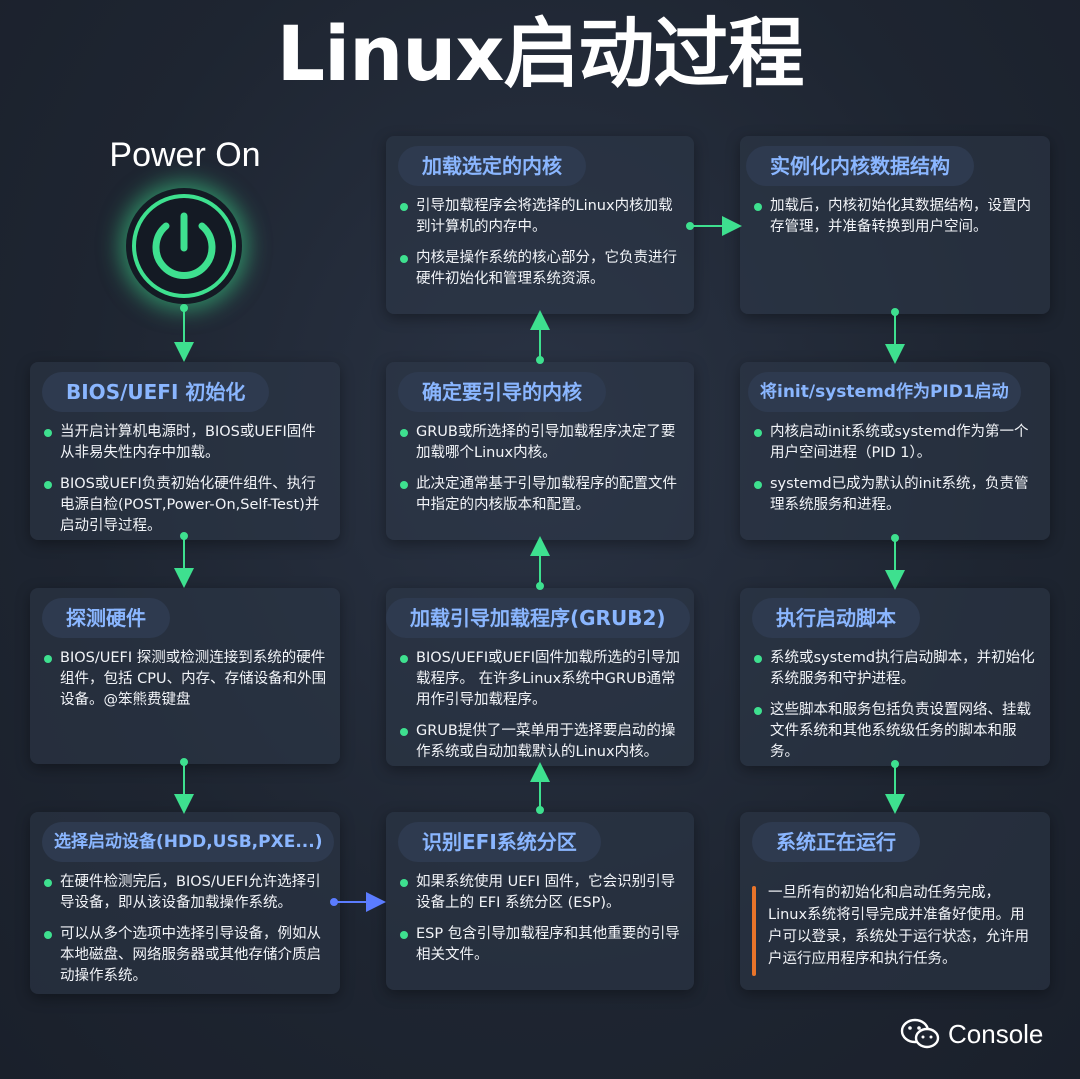  I want to click on brand: Console, so click(971, 1034).